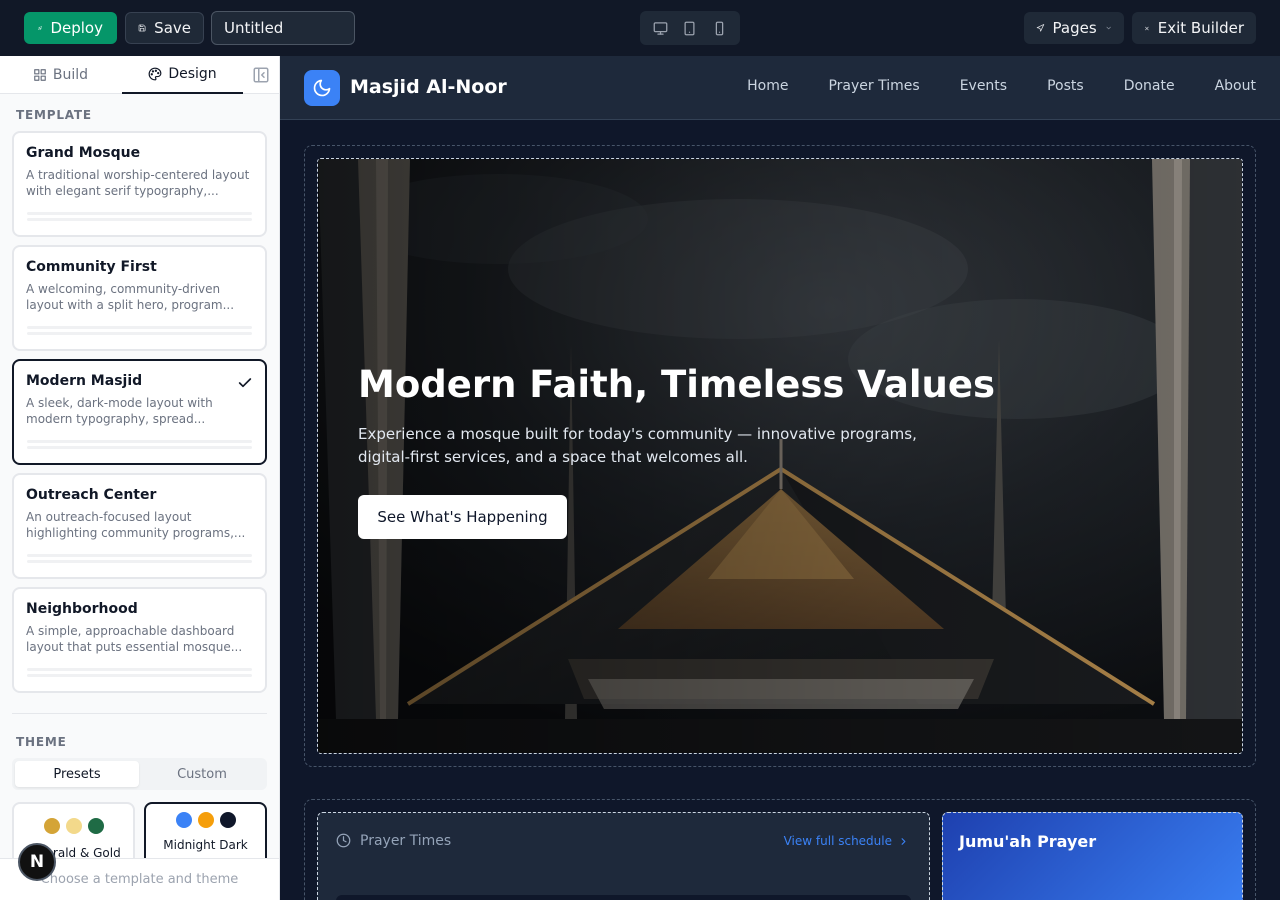 The width and height of the screenshot is (1280, 900). What do you see at coordinates (40, 27) in the screenshot?
I see `rocket-icon` at bounding box center [40, 27].